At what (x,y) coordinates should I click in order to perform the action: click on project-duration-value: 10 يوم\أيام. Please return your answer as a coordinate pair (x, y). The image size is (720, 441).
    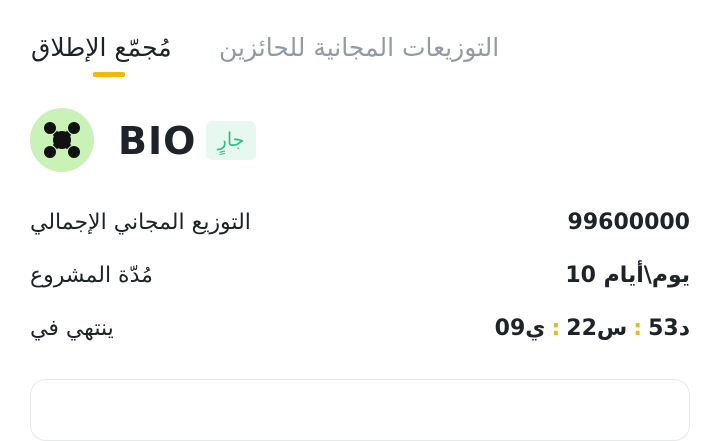
    Looking at the image, I should click on (627, 275).